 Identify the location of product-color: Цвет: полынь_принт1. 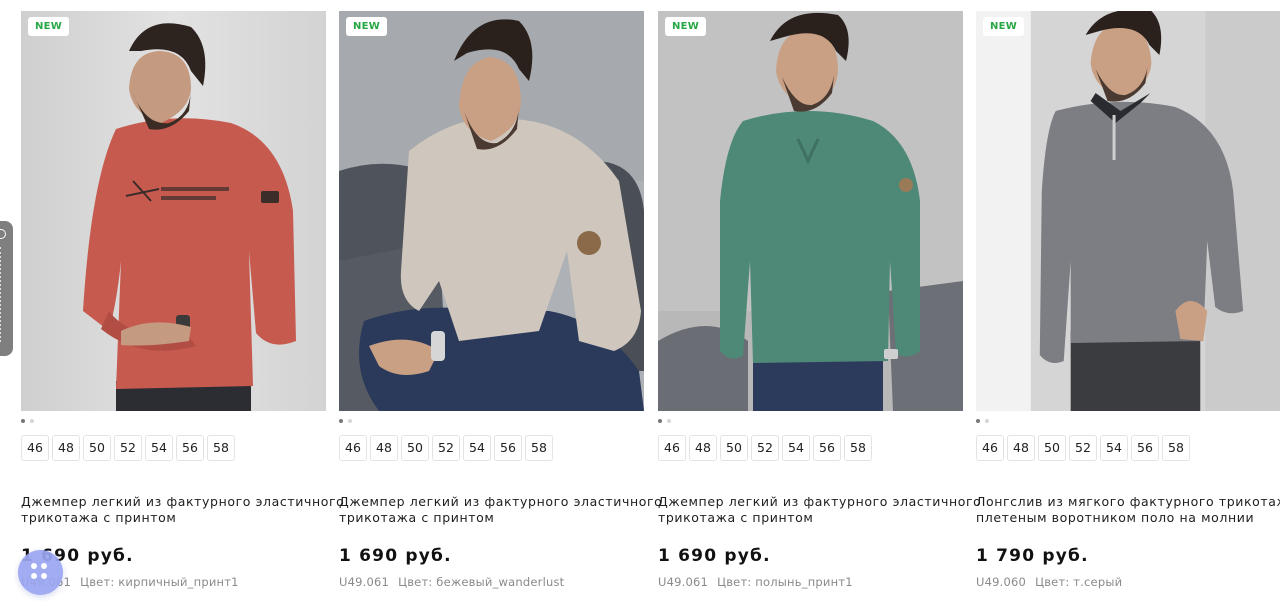
(785, 582).